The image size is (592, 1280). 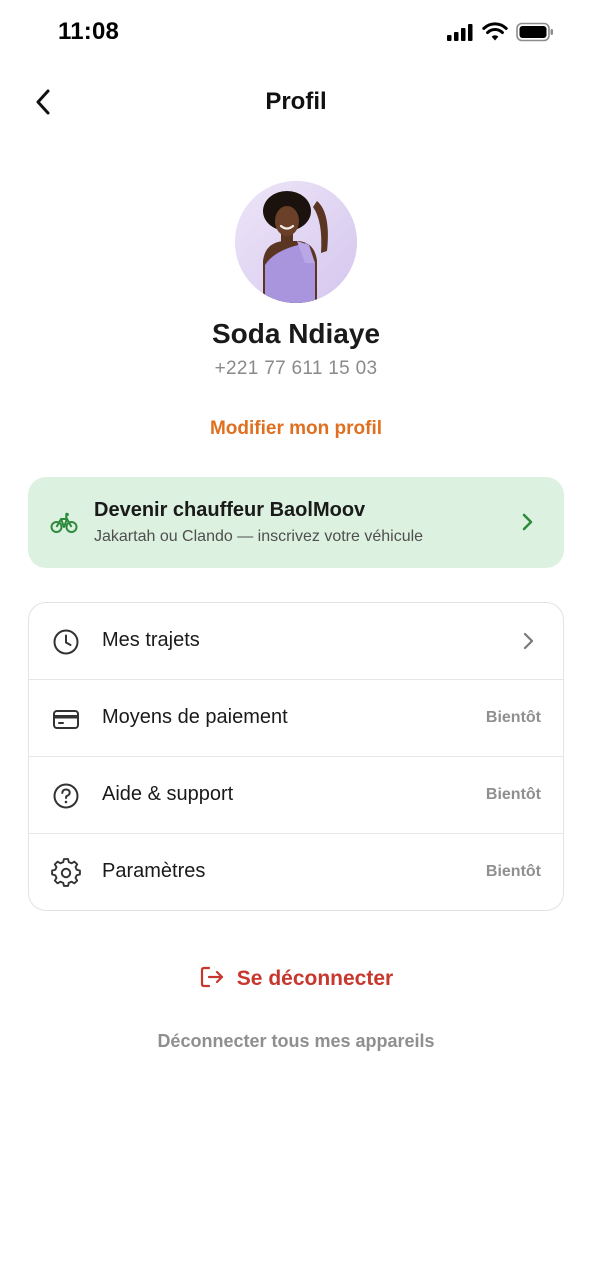 I want to click on user-name: Soda Ndiaye, so click(x=296, y=333).